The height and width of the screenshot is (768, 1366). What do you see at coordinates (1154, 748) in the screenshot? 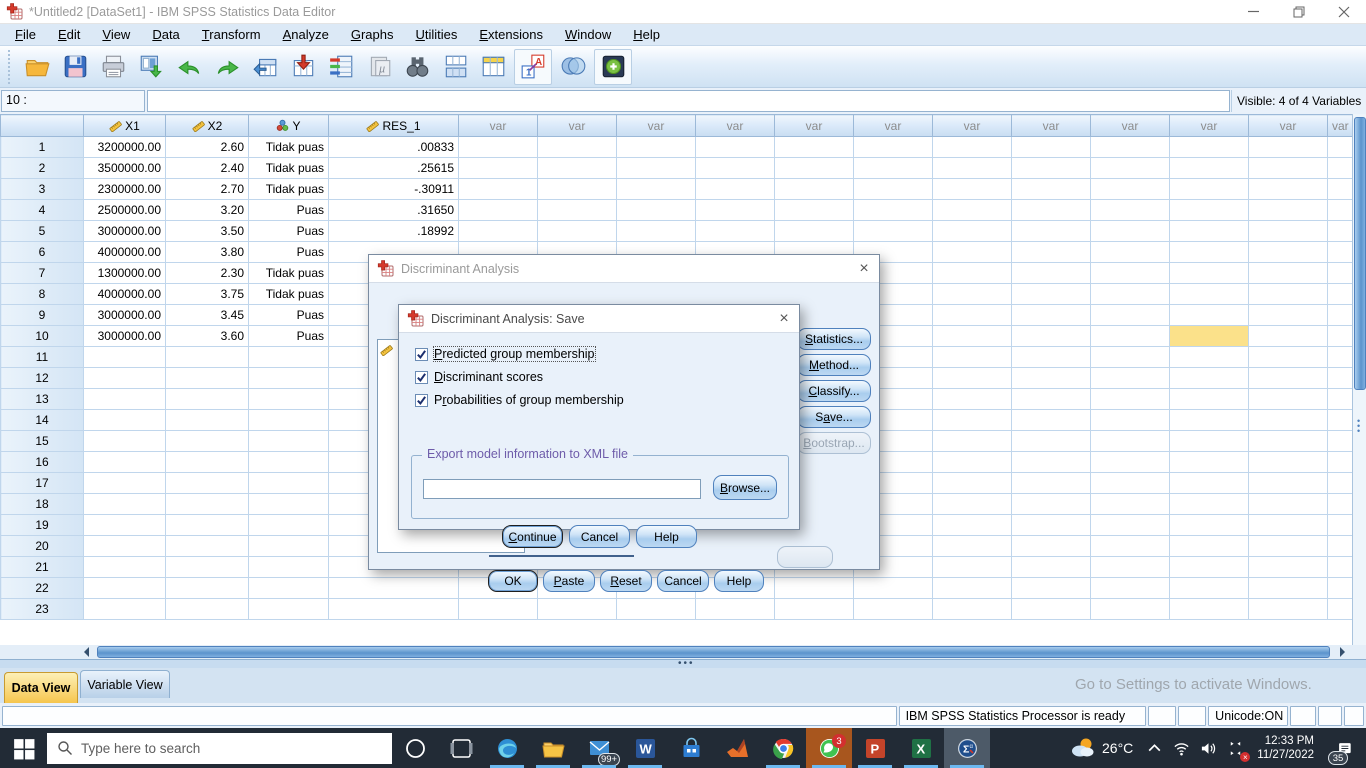
I see `tray-expand-chevron` at bounding box center [1154, 748].